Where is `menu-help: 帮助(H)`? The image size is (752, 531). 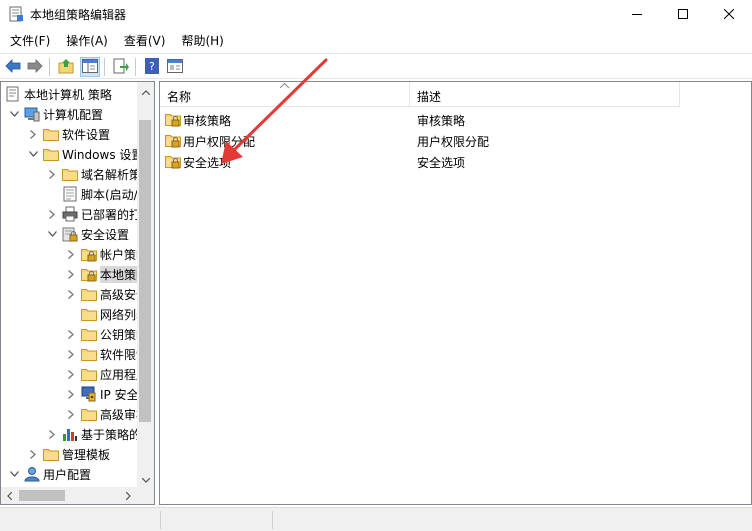 menu-help: 帮助(H) is located at coordinates (202, 40).